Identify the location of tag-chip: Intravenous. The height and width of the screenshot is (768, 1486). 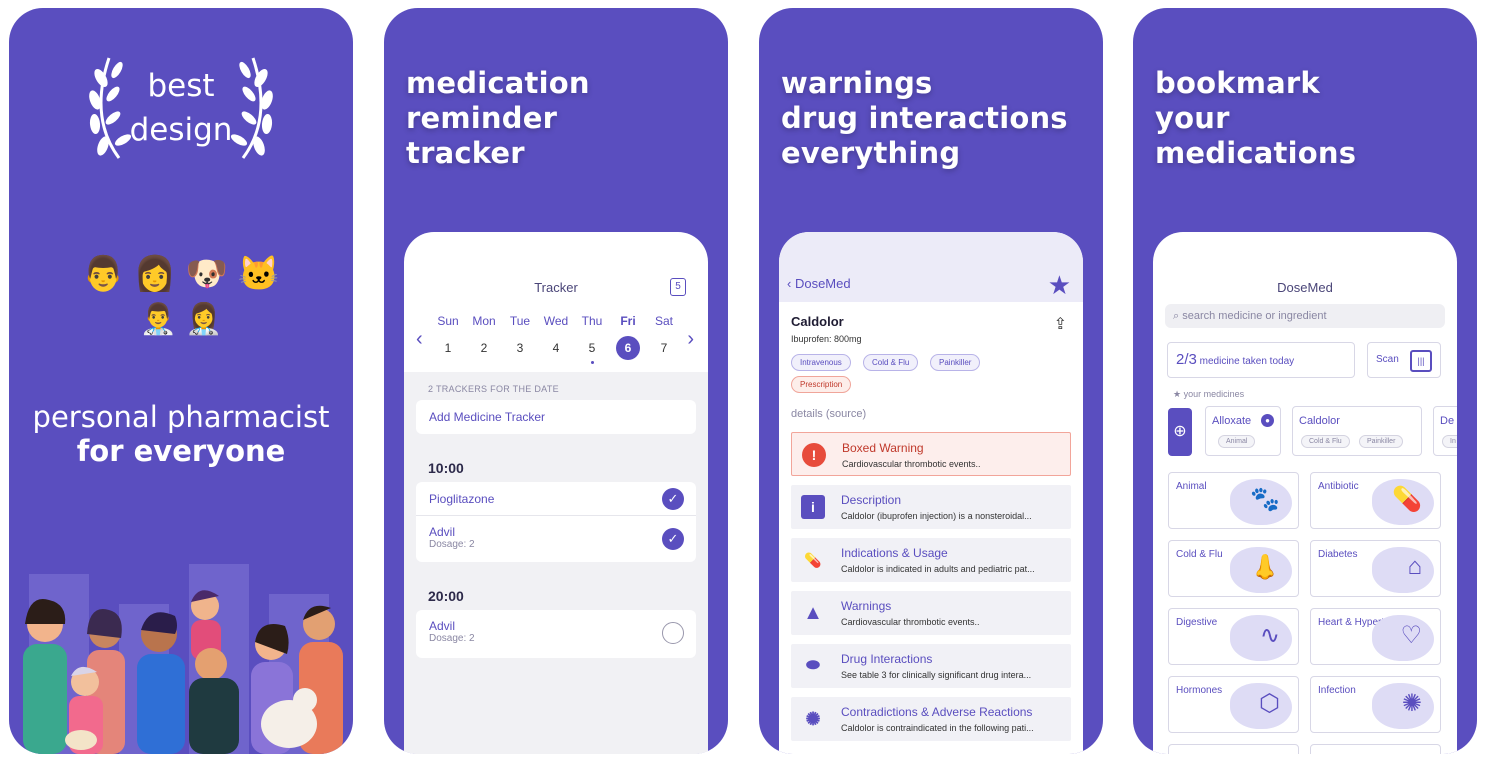
(821, 362).